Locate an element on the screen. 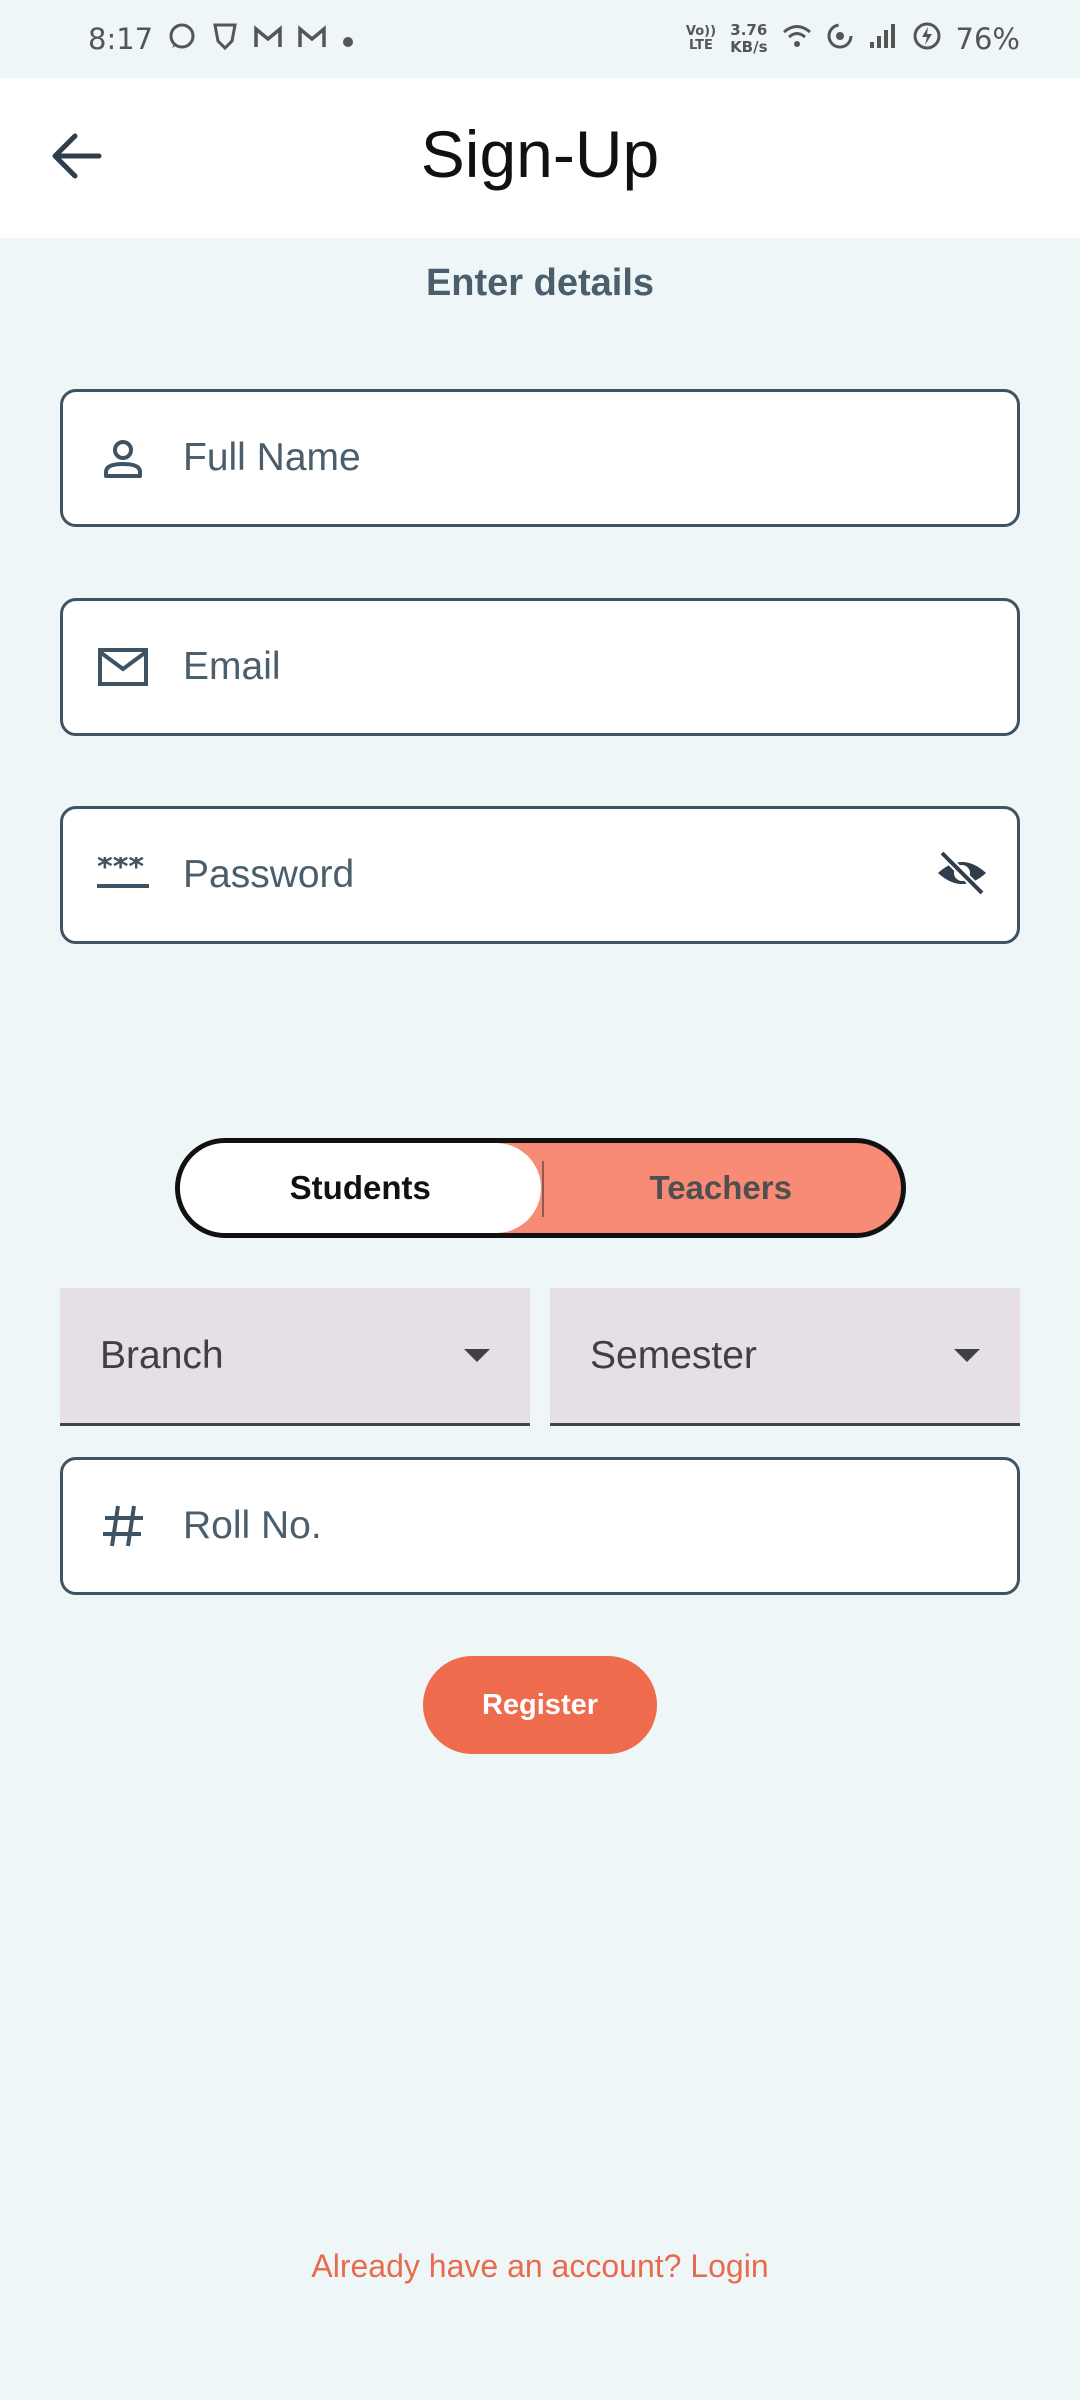 This screenshot has height=2400, width=1080. branch-label: Branch is located at coordinates (162, 1355).